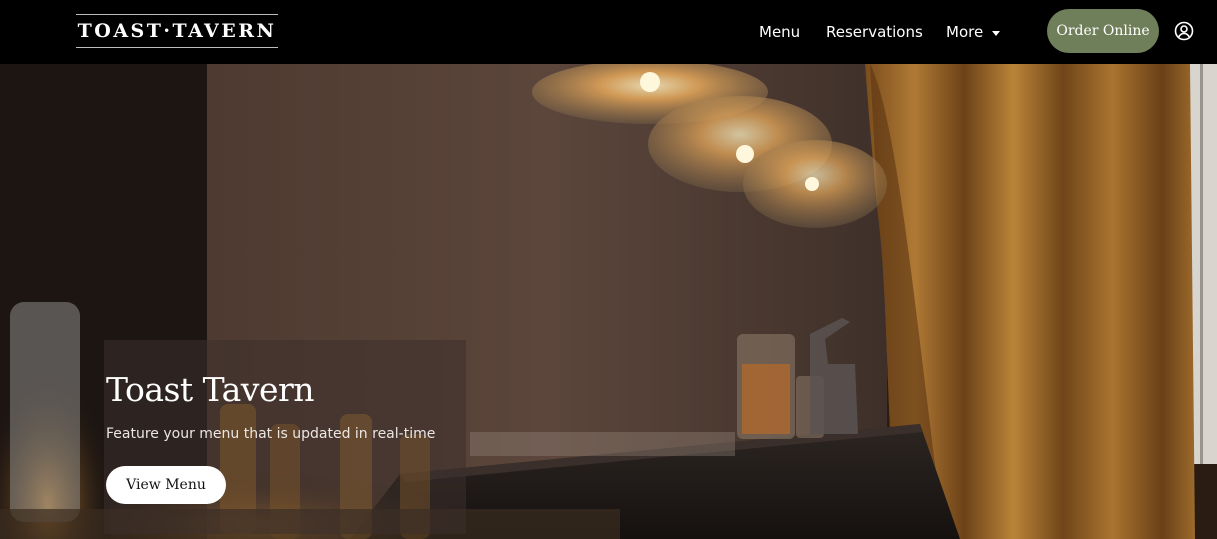 The height and width of the screenshot is (539, 1217). I want to click on nav-reservations-label: Reservations, so click(874, 32).